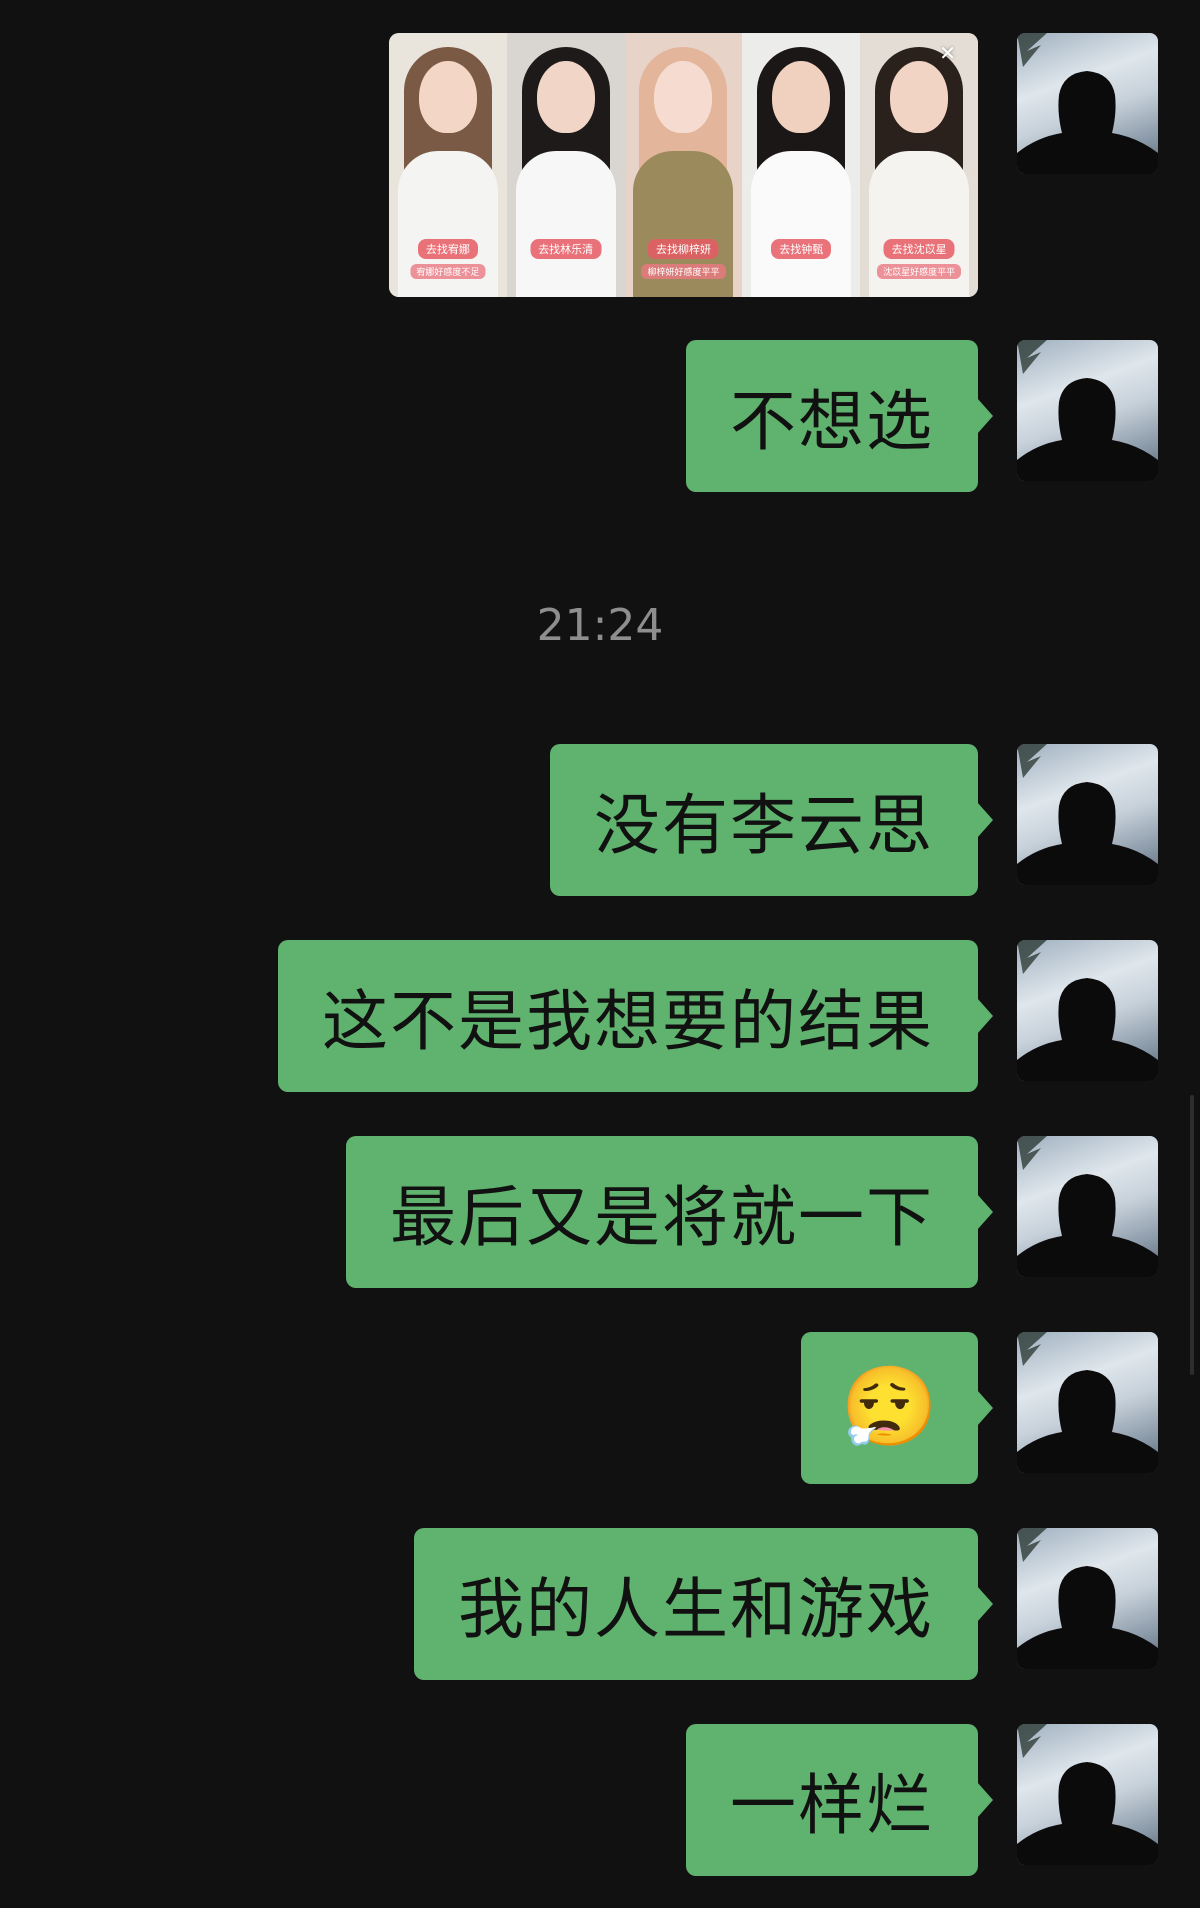 The width and height of the screenshot is (1200, 1908). I want to click on message-bubble: 没有李云思, so click(771, 820).